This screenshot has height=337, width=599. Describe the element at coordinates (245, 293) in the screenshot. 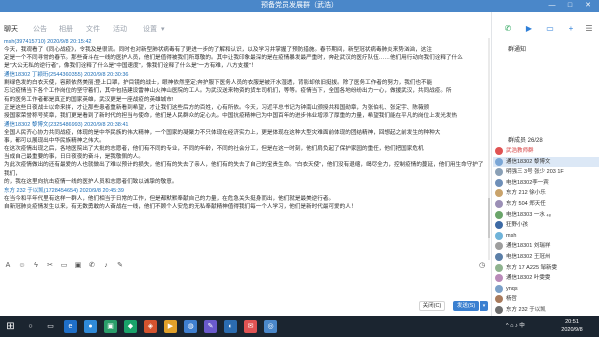

I see `message-input` at that location.